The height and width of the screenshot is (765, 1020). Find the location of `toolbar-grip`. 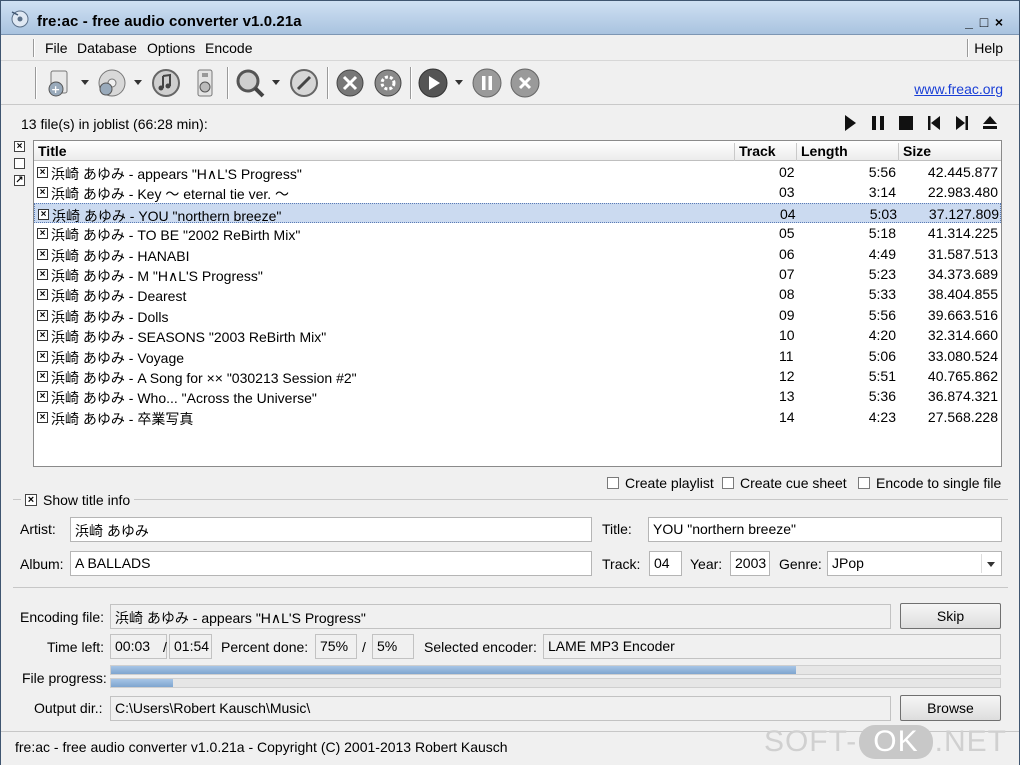

toolbar-grip is located at coordinates (36, 83).